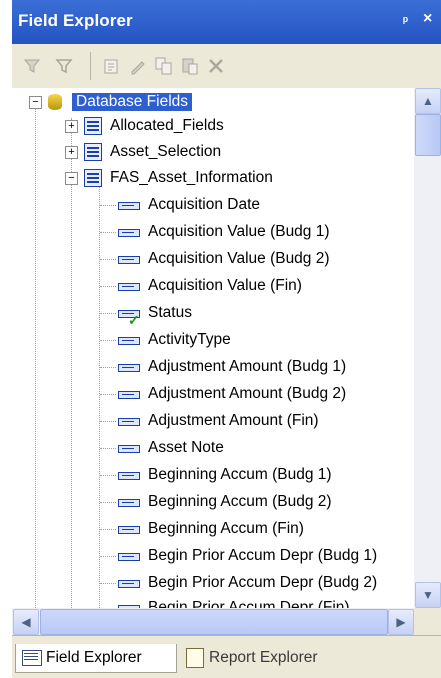  Describe the element at coordinates (216, 66) in the screenshot. I see `delete-icon` at that location.